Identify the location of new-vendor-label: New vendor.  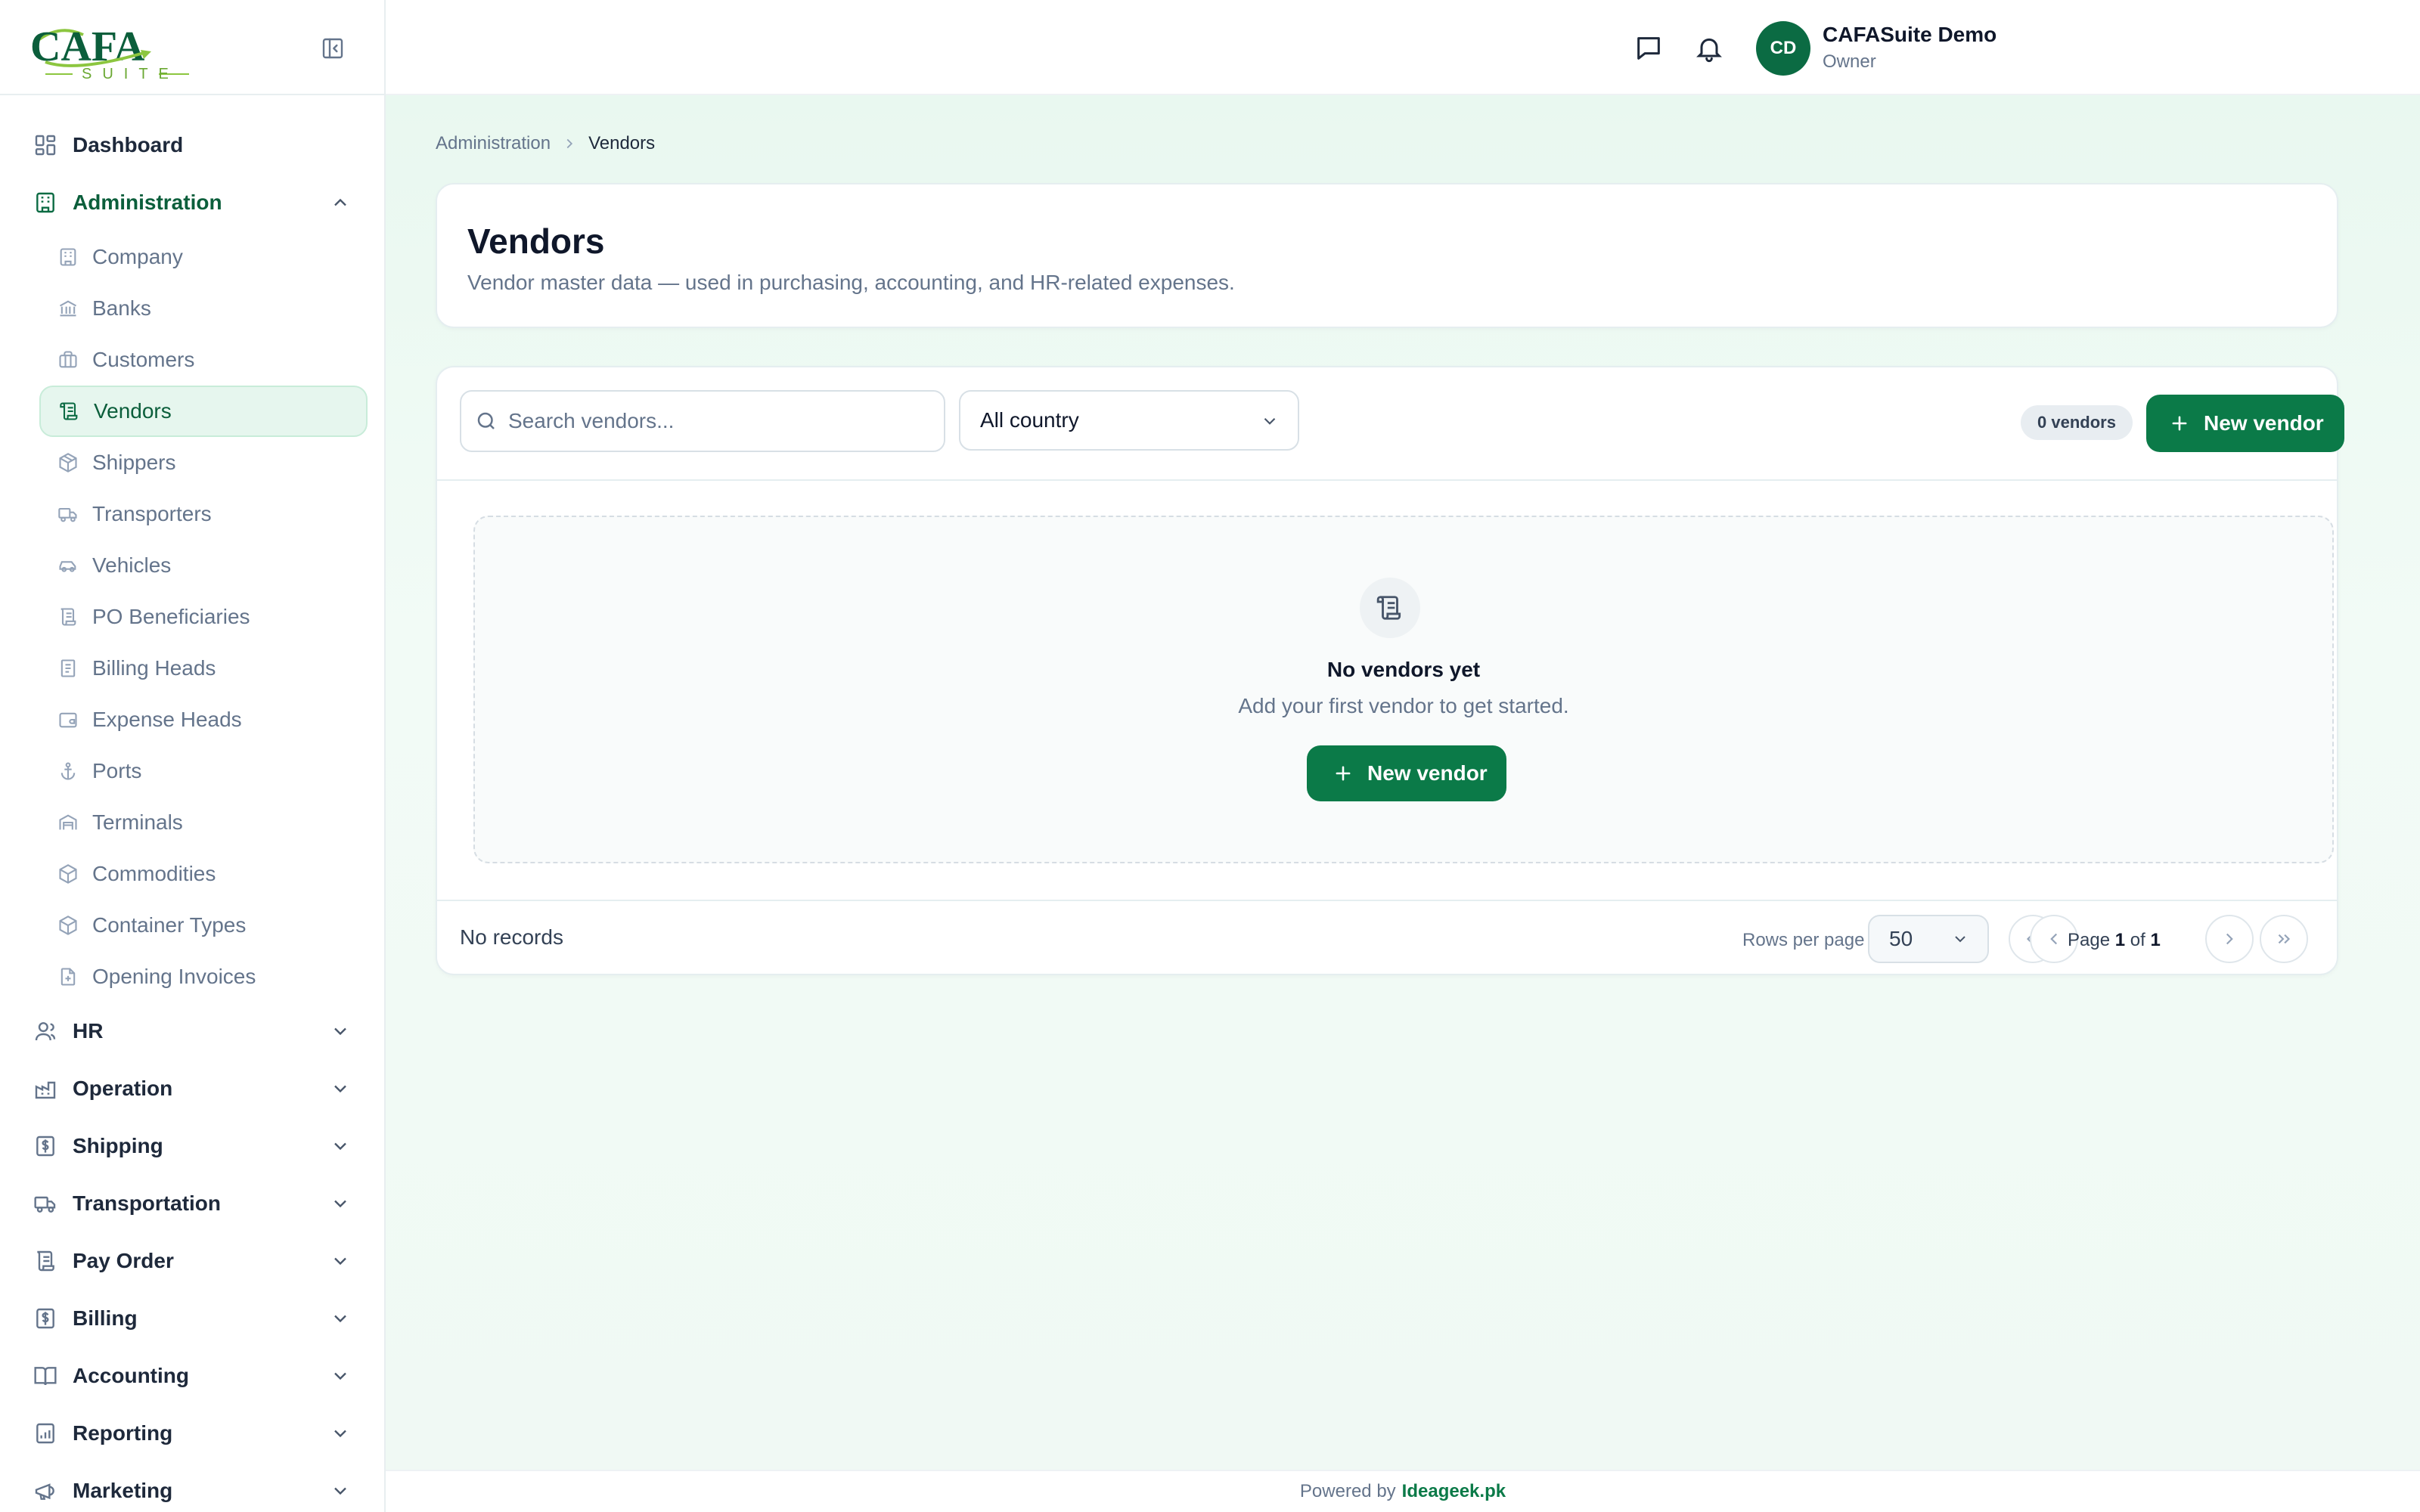
(2264, 423).